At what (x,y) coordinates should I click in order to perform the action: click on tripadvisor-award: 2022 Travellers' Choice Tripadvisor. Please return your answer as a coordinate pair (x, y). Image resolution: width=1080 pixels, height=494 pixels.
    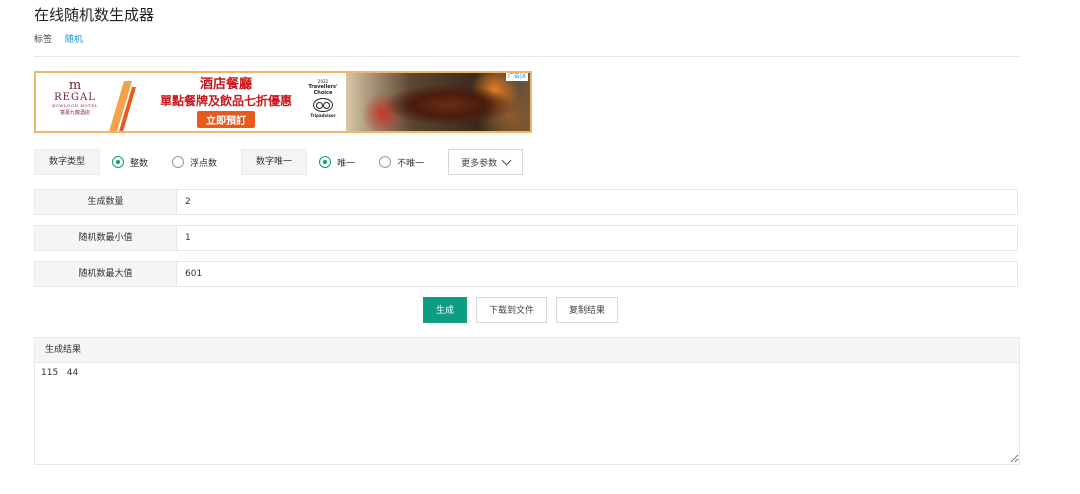
    Looking at the image, I should click on (323, 104).